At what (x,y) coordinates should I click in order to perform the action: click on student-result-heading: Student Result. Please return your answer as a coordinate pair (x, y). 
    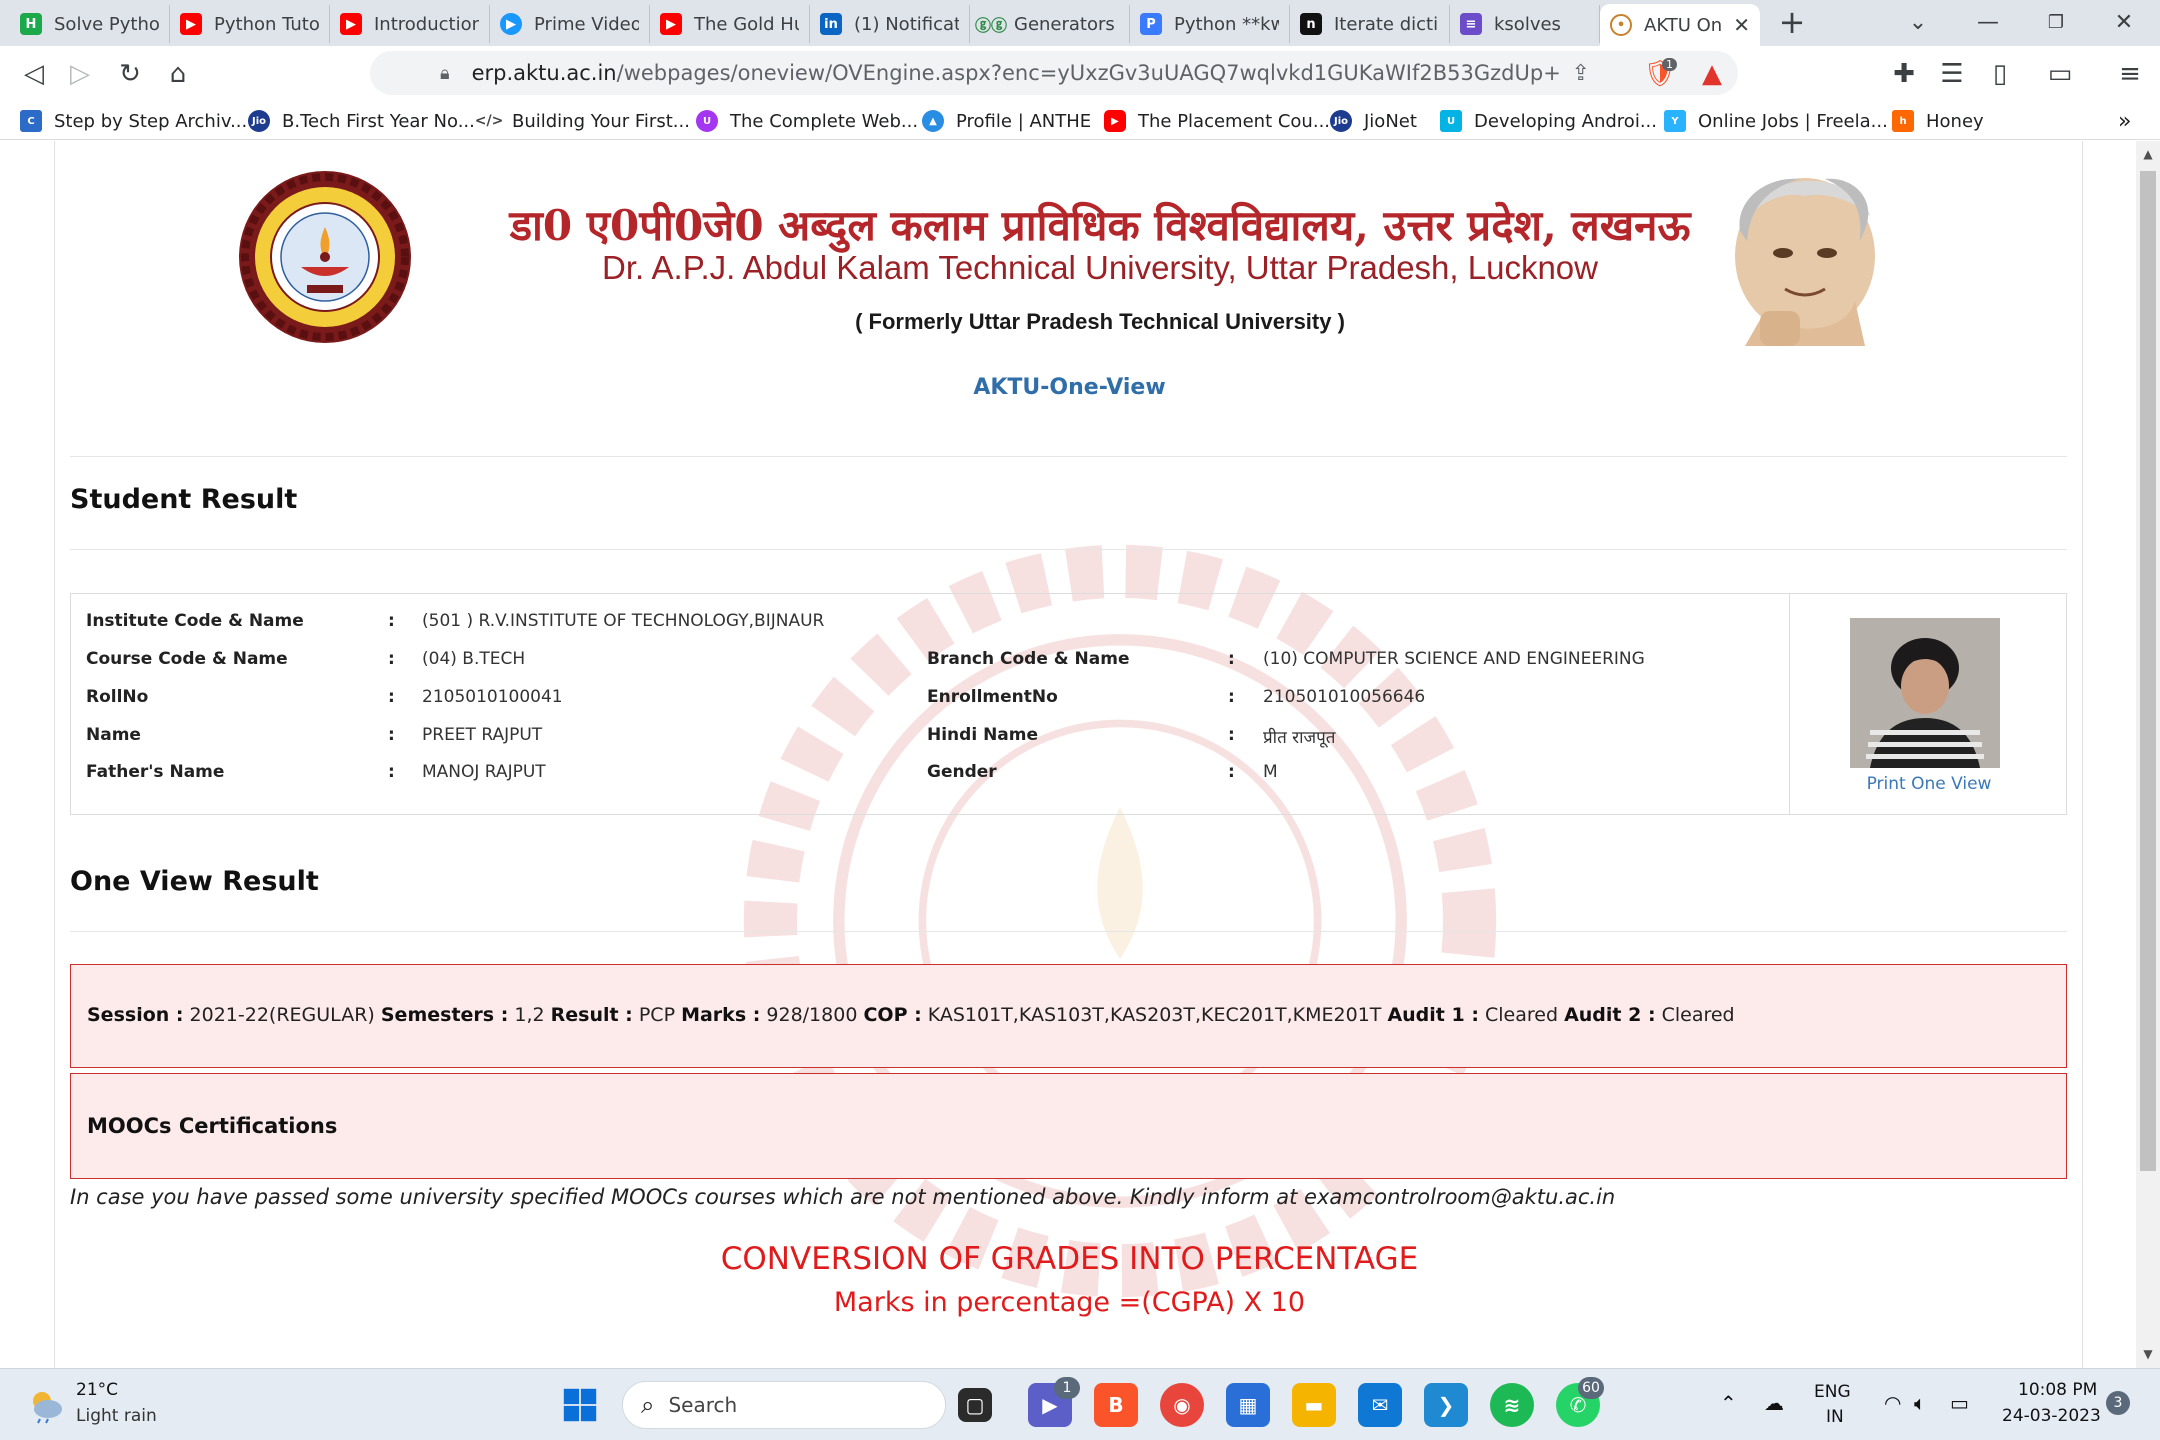
    Looking at the image, I should click on (184, 499).